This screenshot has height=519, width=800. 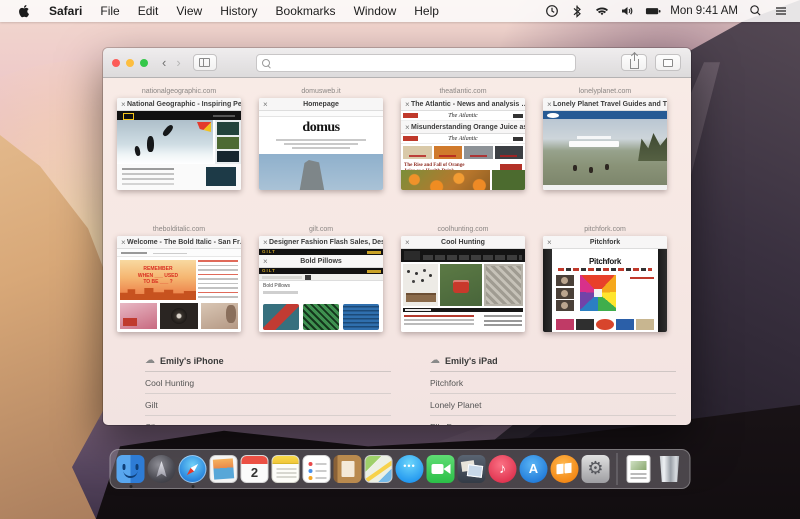 I want to click on minimize-window-button, so click(x=130, y=62).